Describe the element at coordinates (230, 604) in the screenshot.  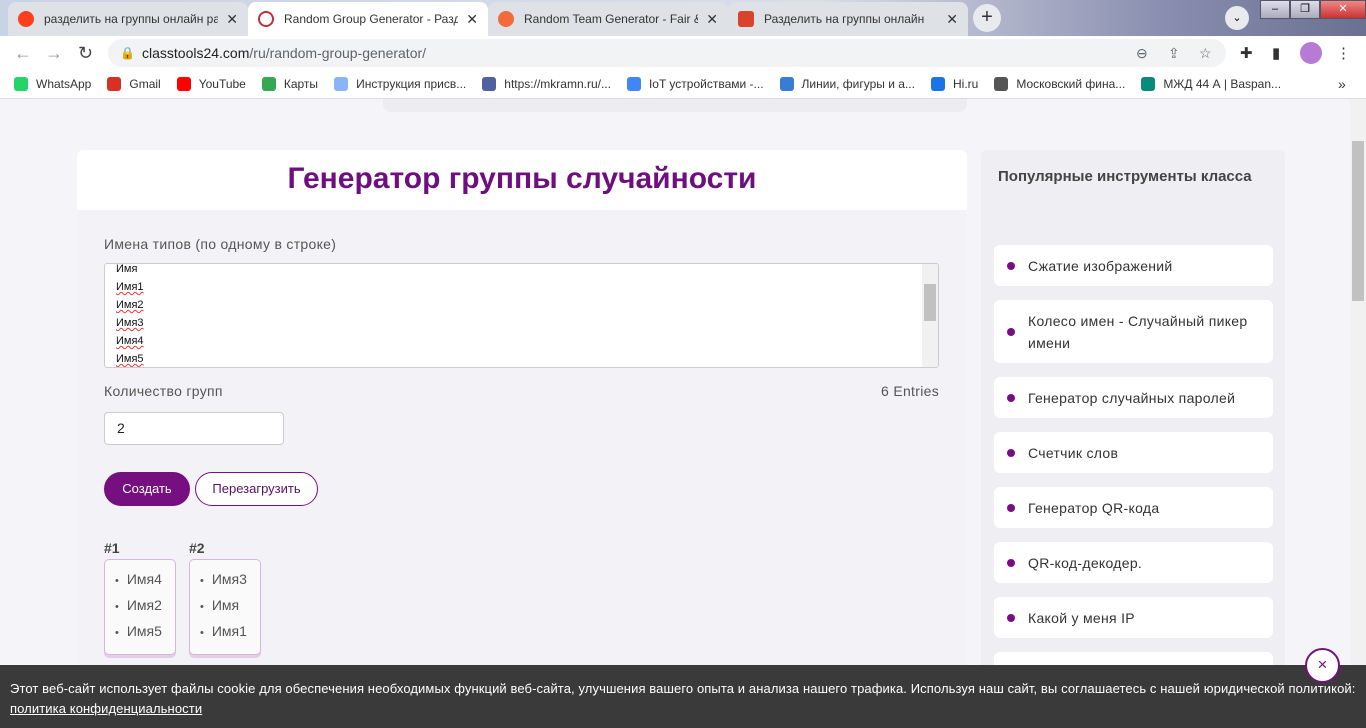
I see `list-item: Имя` at that location.